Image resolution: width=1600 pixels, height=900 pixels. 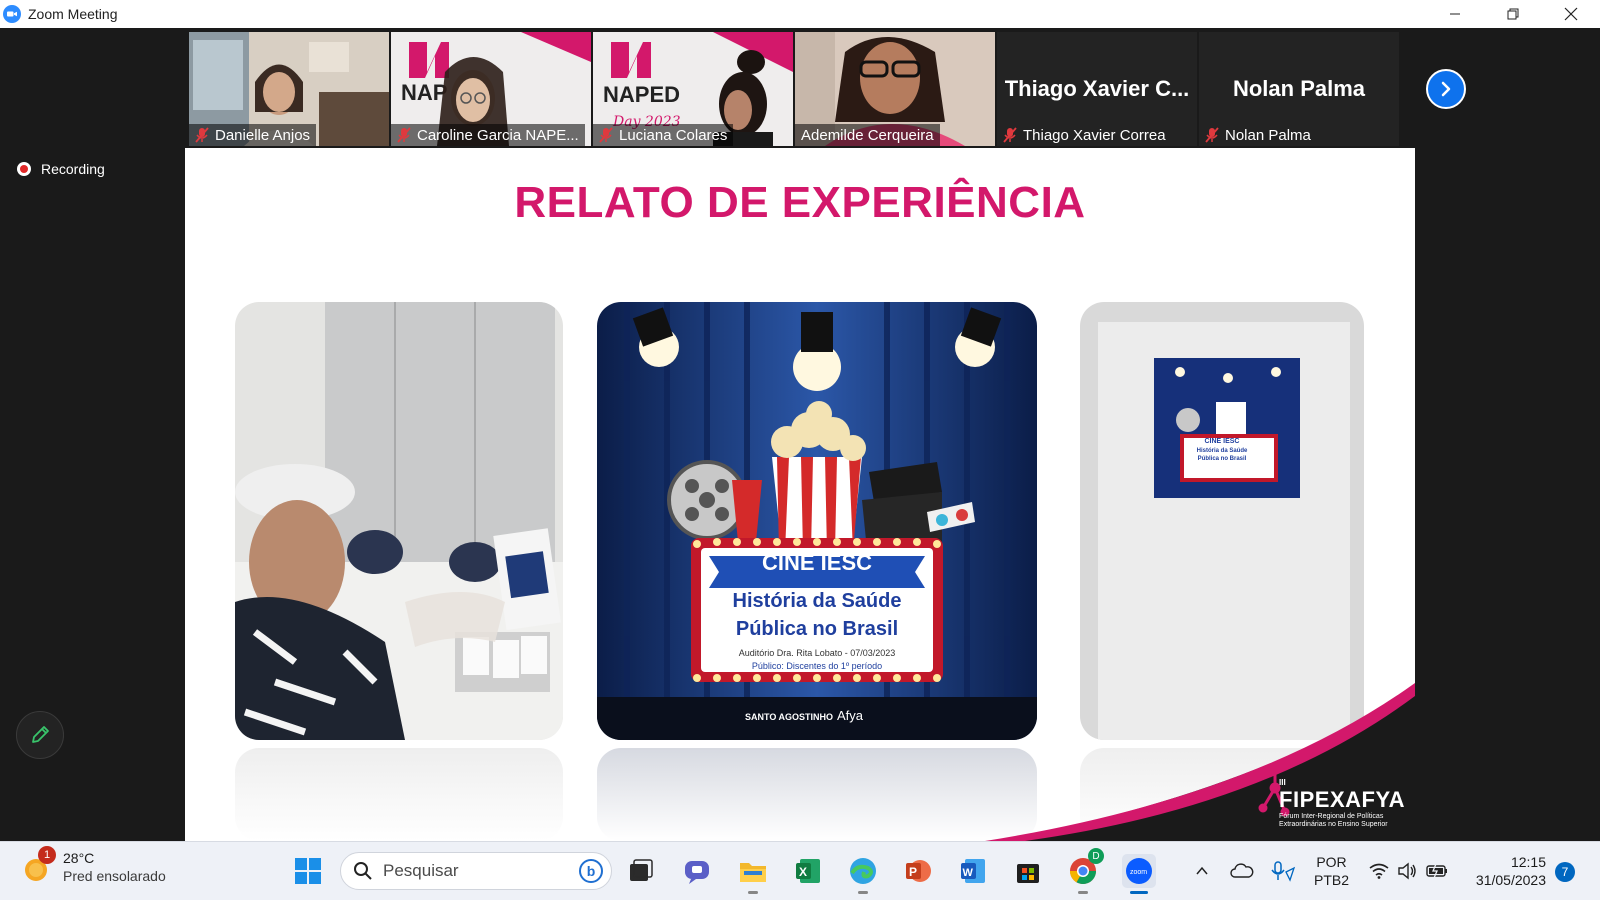 I want to click on show-hidden-icons-button, so click(x=1202, y=871).